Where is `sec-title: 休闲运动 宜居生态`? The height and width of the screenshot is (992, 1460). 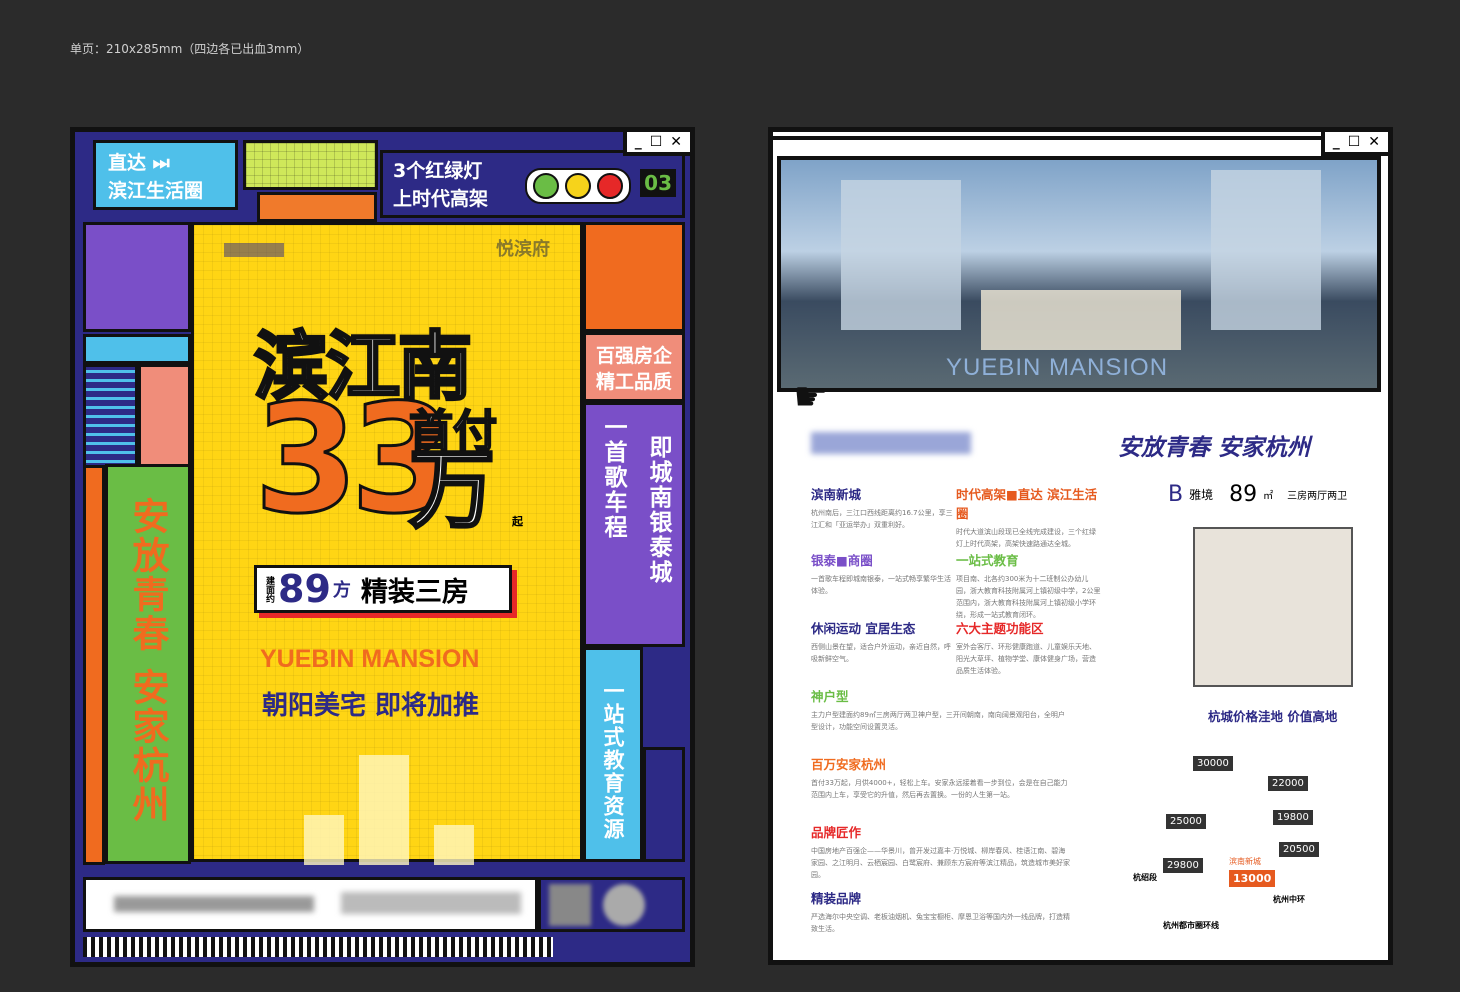 sec-title: 休闲运动 宜居生态 is located at coordinates (863, 628).